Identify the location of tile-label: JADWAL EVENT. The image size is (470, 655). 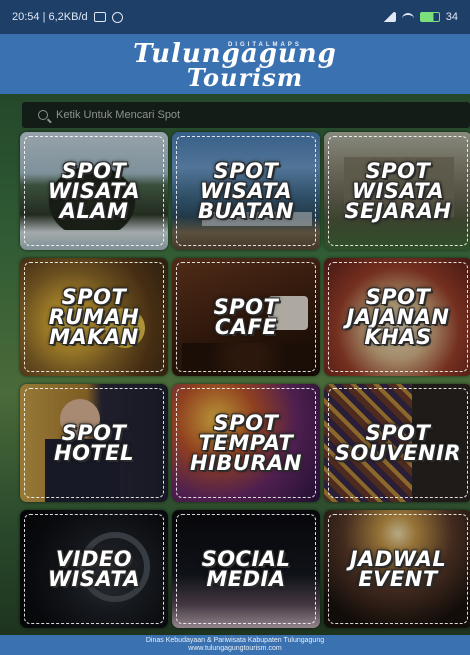
(397, 569).